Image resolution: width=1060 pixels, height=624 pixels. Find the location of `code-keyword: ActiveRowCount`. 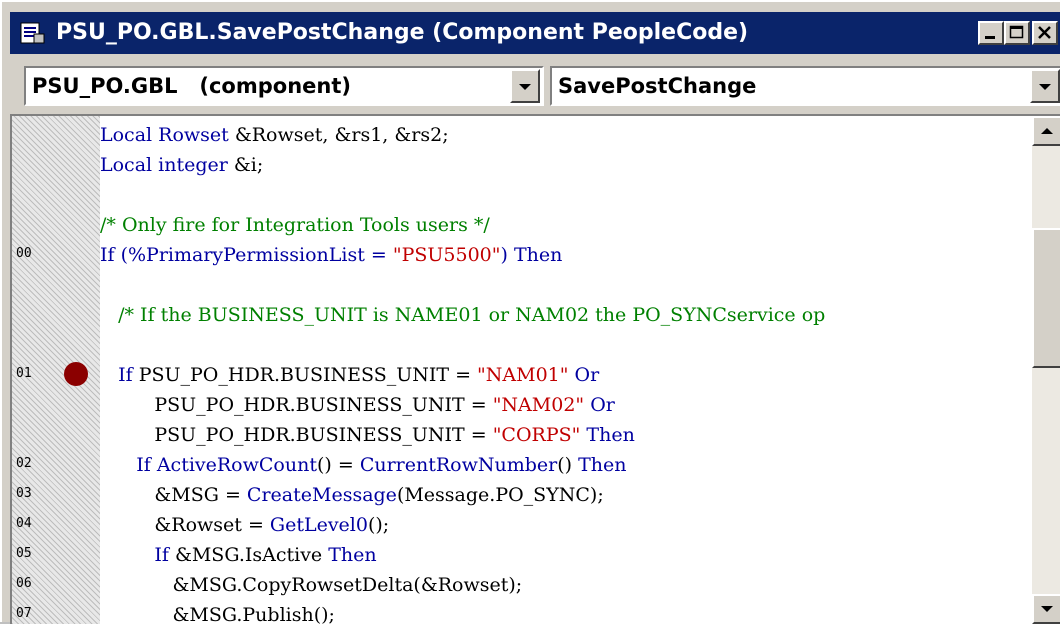

code-keyword: ActiveRowCount is located at coordinates (236, 465).